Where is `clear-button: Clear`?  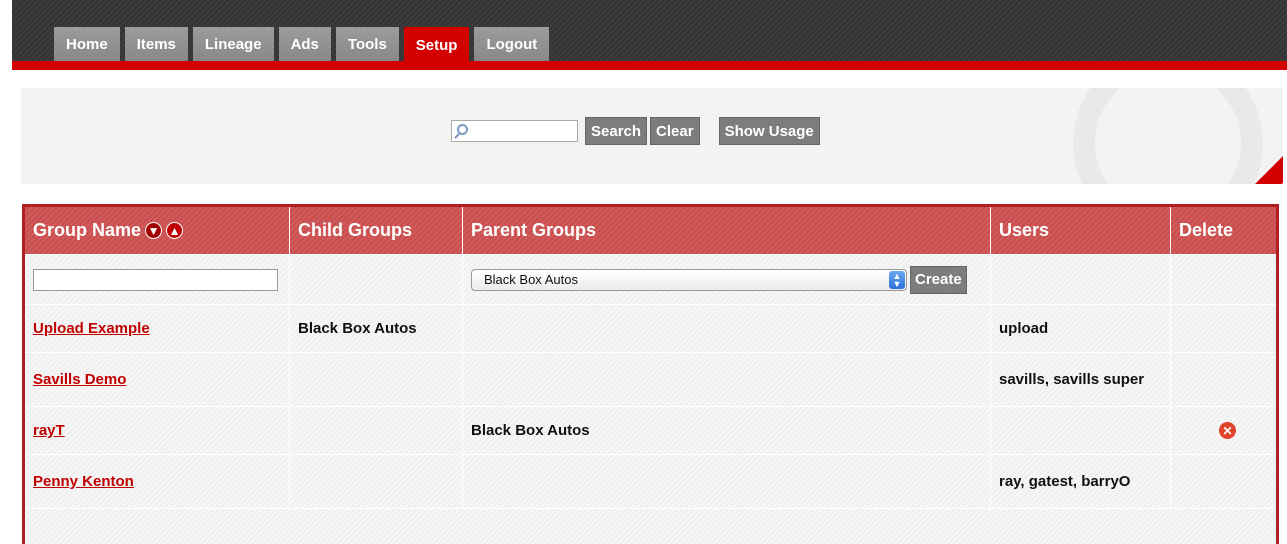
clear-button: Clear is located at coordinates (675, 131).